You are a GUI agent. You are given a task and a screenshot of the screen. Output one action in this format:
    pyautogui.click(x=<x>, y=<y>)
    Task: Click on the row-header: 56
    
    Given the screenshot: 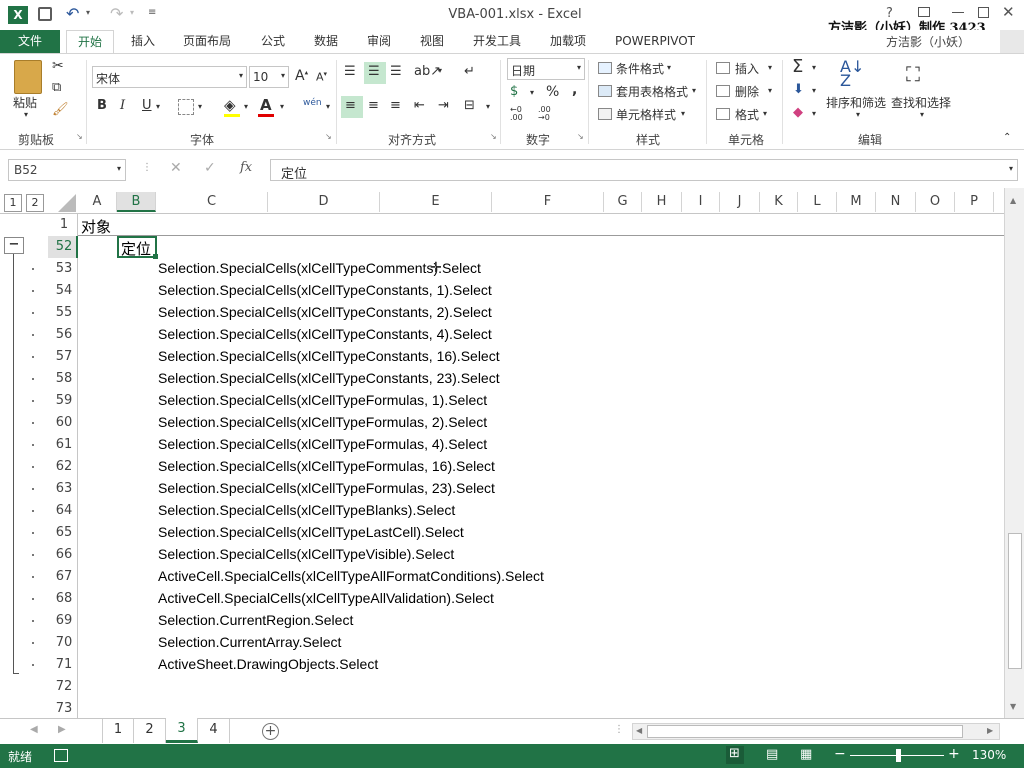 What is the action you would take?
    pyautogui.click(x=64, y=334)
    